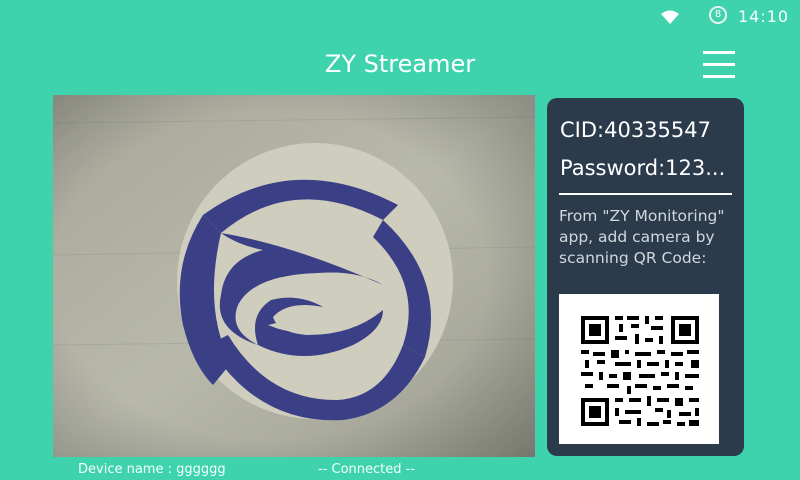 The image size is (800, 480). I want to click on qr-code-icon, so click(640, 371).